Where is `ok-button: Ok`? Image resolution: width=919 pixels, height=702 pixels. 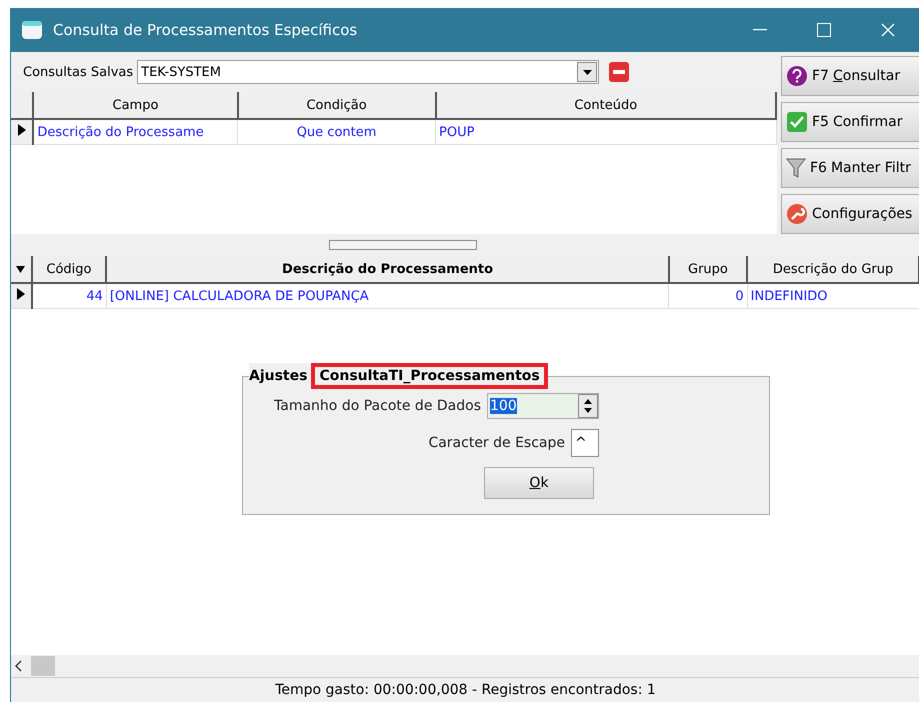
ok-button: Ok is located at coordinates (539, 483).